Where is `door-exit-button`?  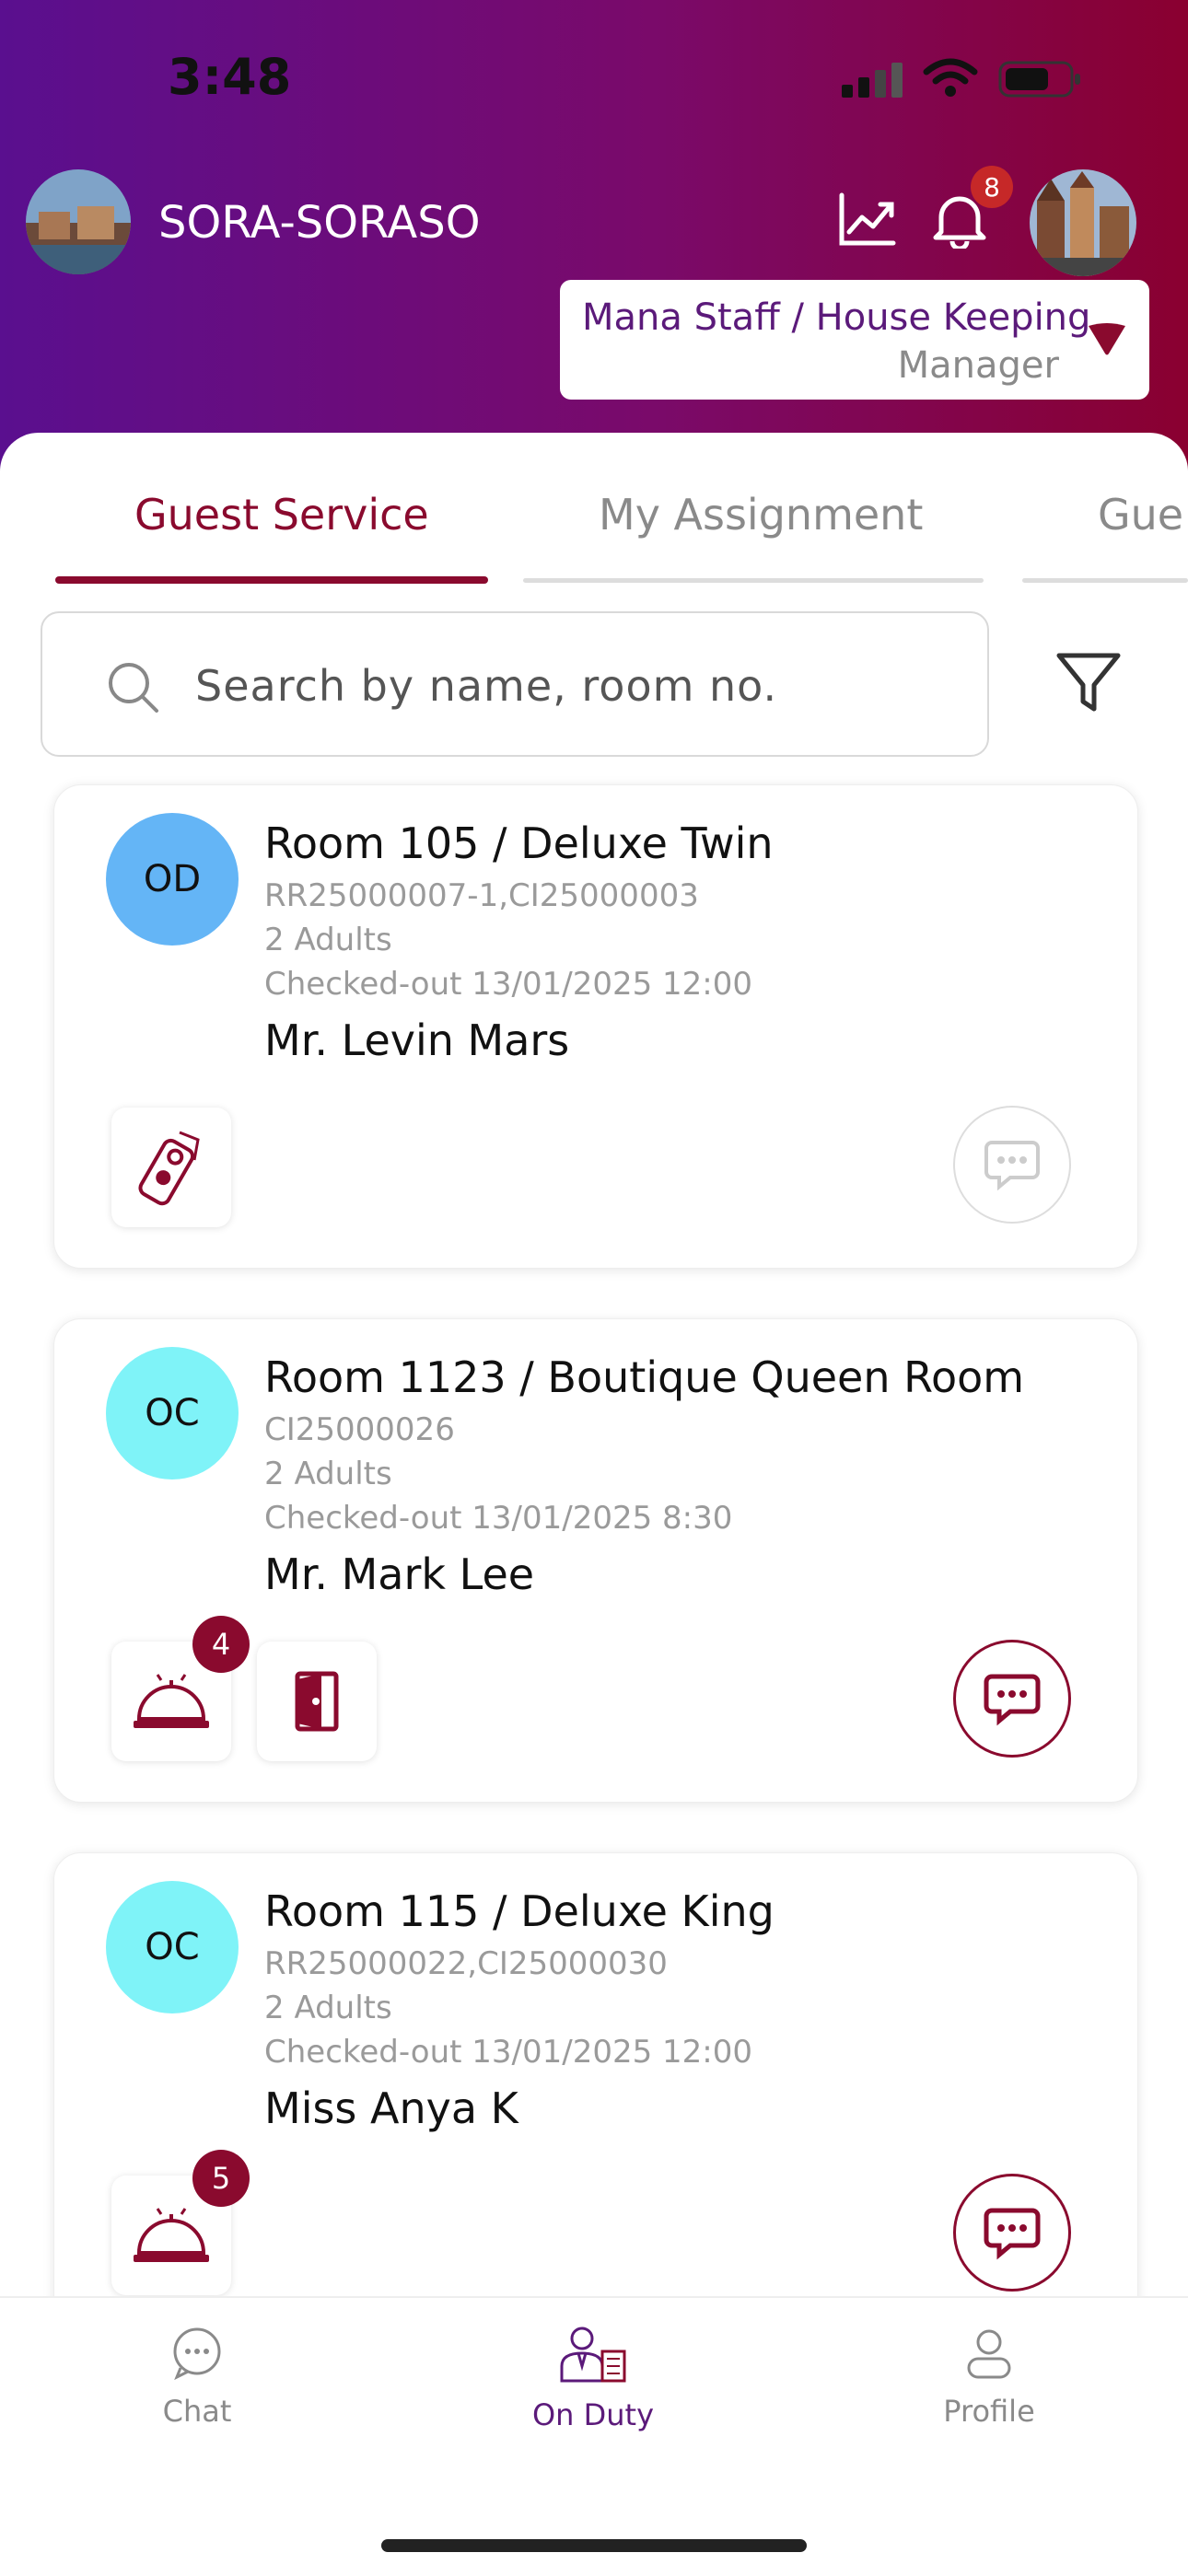
door-exit-button is located at coordinates (317, 1701).